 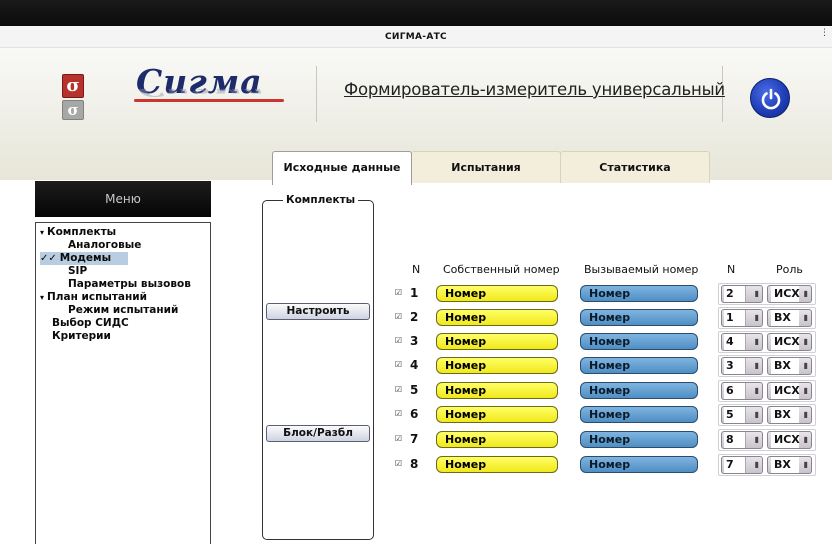 I want to click on header-divider, so click(x=316, y=94).